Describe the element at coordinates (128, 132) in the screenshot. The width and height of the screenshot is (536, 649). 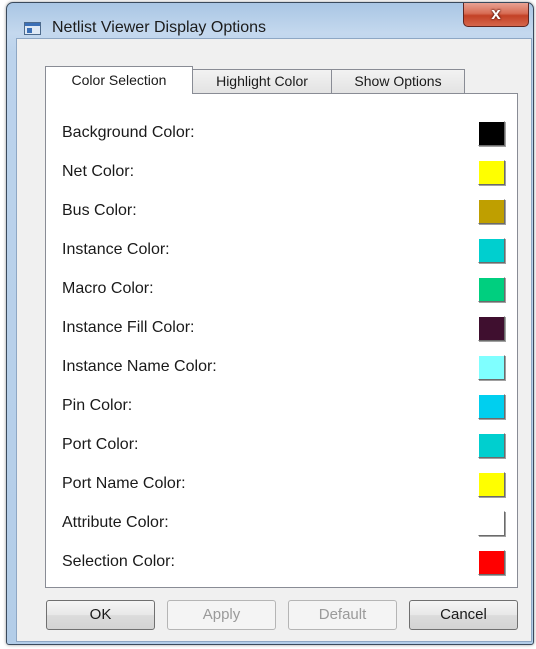
I see `color-row-label: Background Color:` at that location.